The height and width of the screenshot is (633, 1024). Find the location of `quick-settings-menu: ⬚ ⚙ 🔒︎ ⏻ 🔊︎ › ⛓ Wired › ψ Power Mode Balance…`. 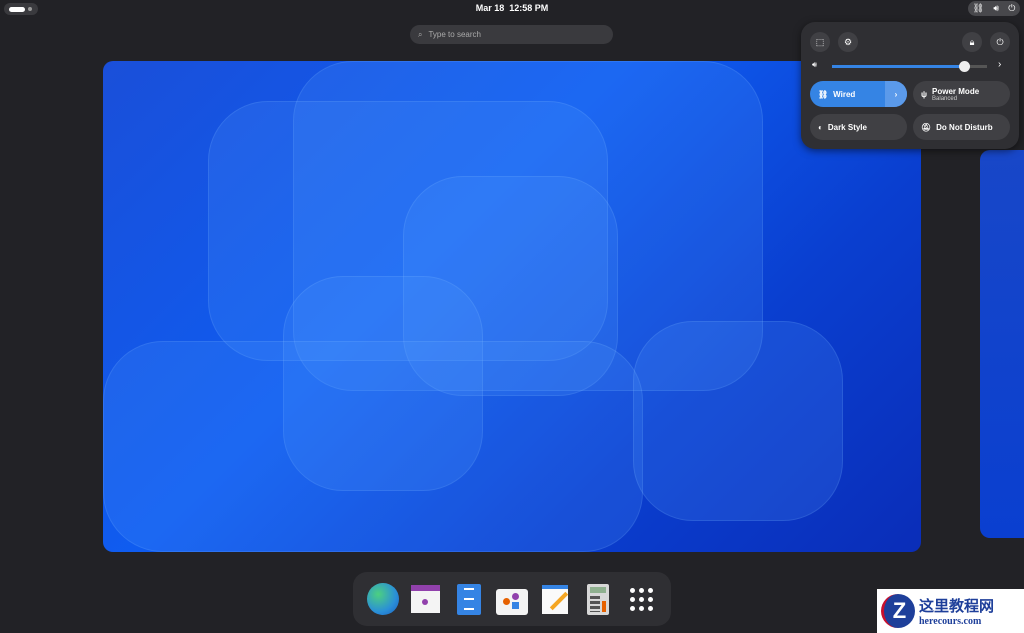

quick-settings-menu: ⬚ ⚙ 🔒︎ ⏻ 🔊︎ › ⛓ Wired › ψ Power Mode Balance… is located at coordinates (910, 85).